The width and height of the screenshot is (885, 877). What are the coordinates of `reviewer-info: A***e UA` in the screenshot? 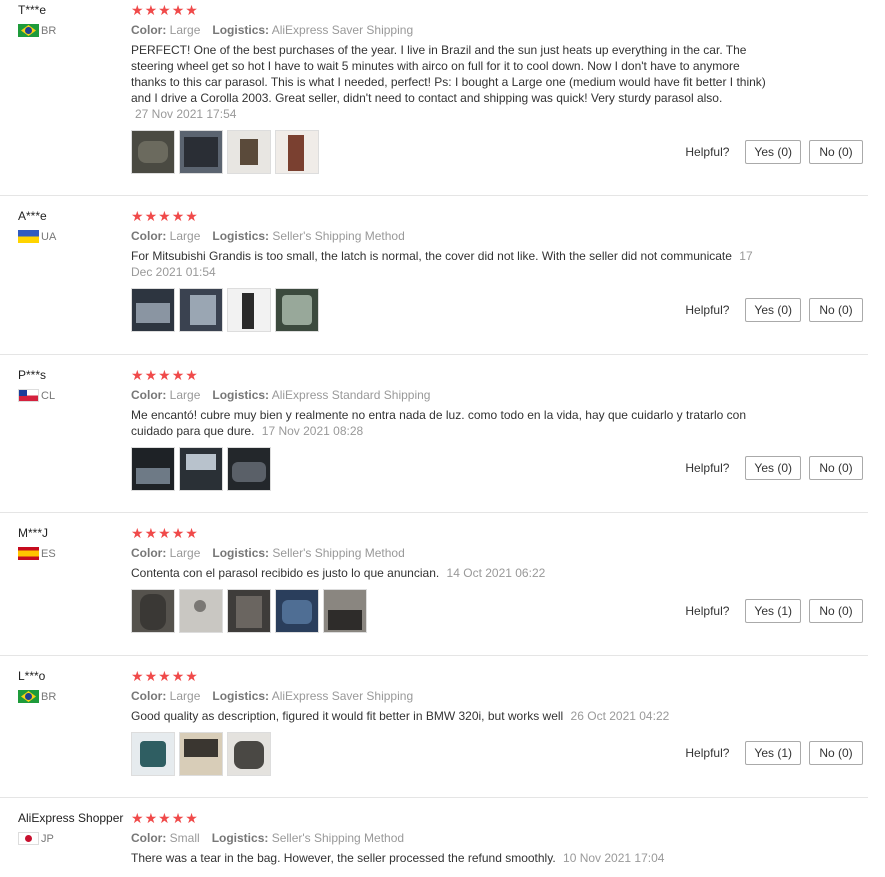 It's located at (73, 225).